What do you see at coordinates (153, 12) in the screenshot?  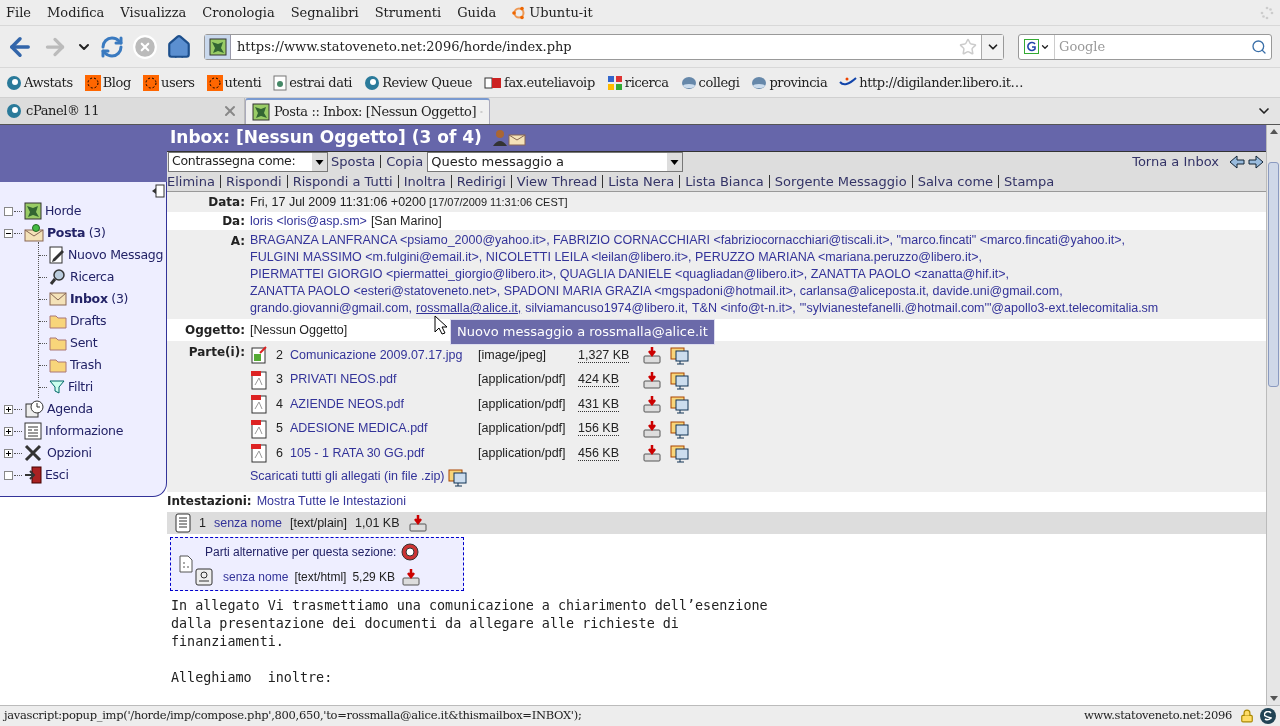 I see `menu-item: Visualizza` at bounding box center [153, 12].